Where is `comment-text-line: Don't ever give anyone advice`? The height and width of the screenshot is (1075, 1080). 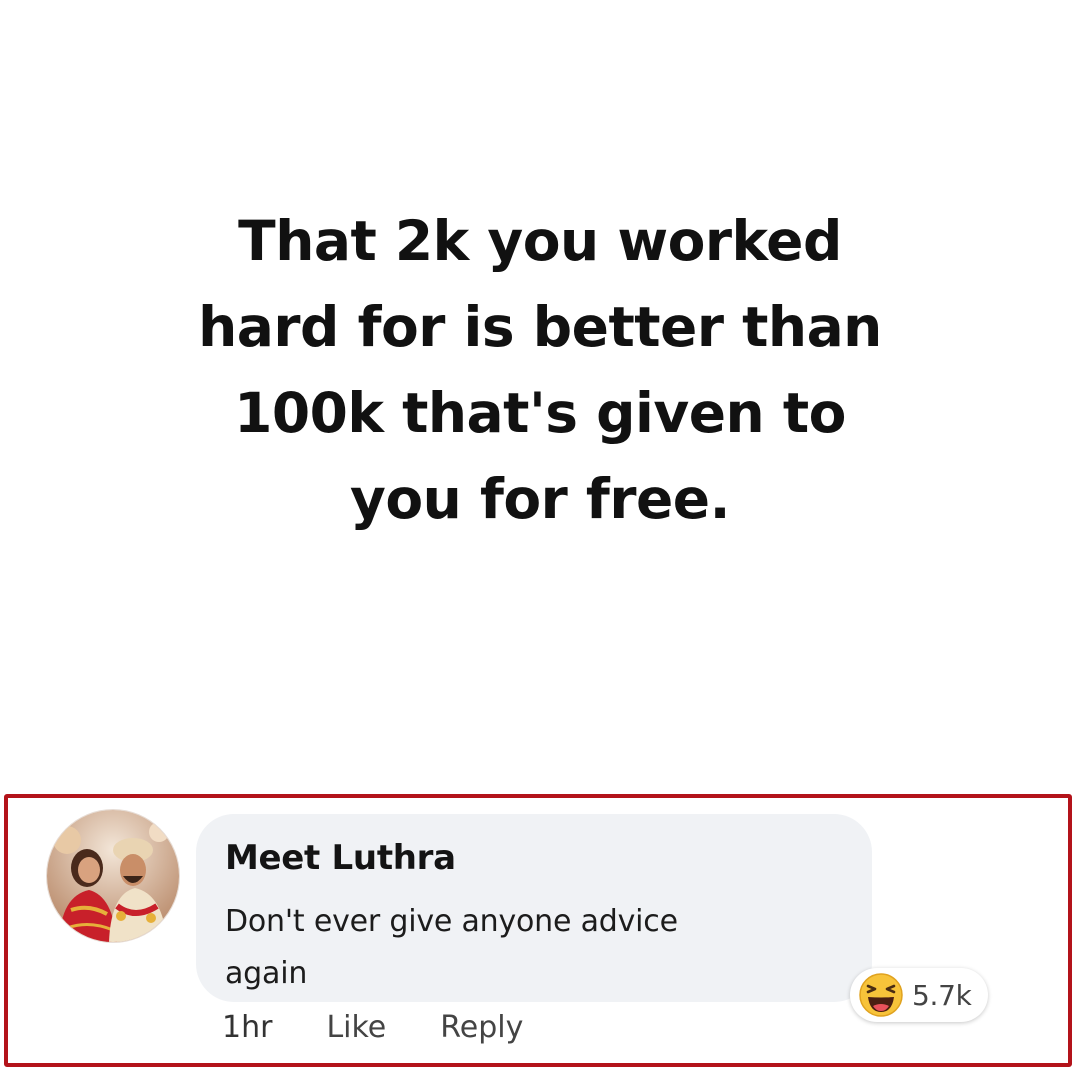
comment-text-line: Don't ever give anyone advice is located at coordinates (451, 921).